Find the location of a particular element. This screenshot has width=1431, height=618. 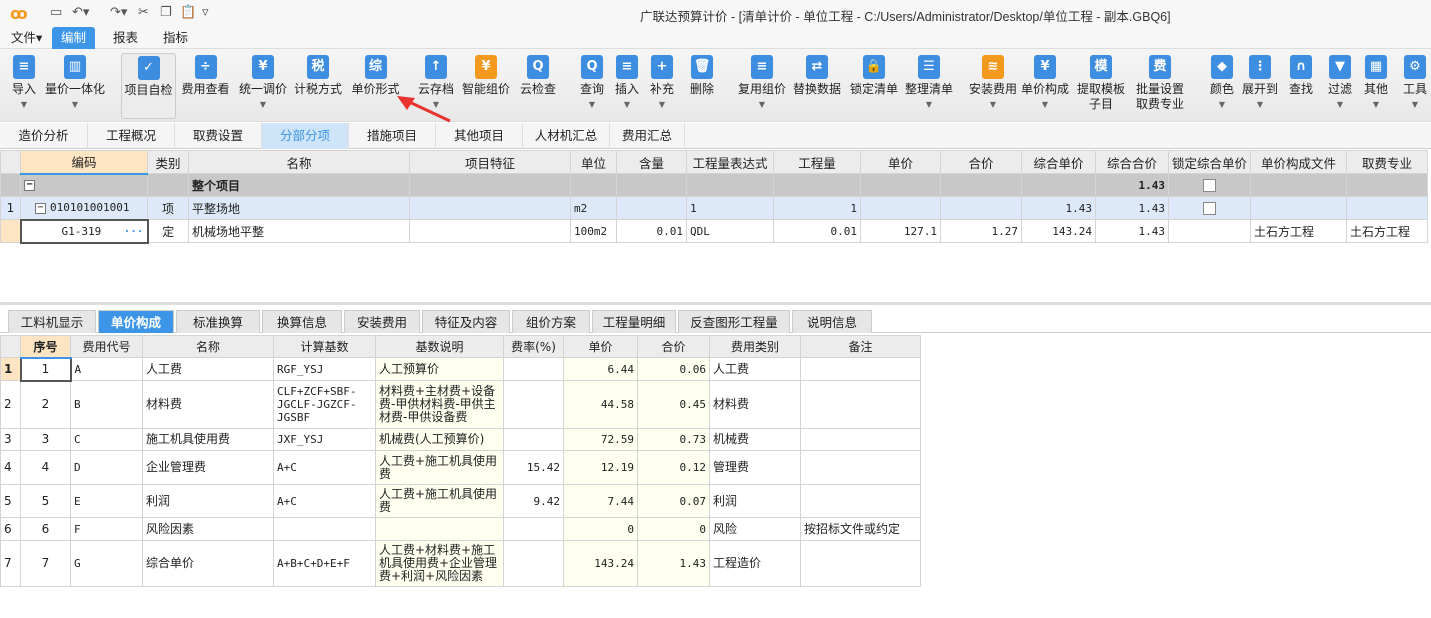

table-cell: 6.44 is located at coordinates (600, 369).